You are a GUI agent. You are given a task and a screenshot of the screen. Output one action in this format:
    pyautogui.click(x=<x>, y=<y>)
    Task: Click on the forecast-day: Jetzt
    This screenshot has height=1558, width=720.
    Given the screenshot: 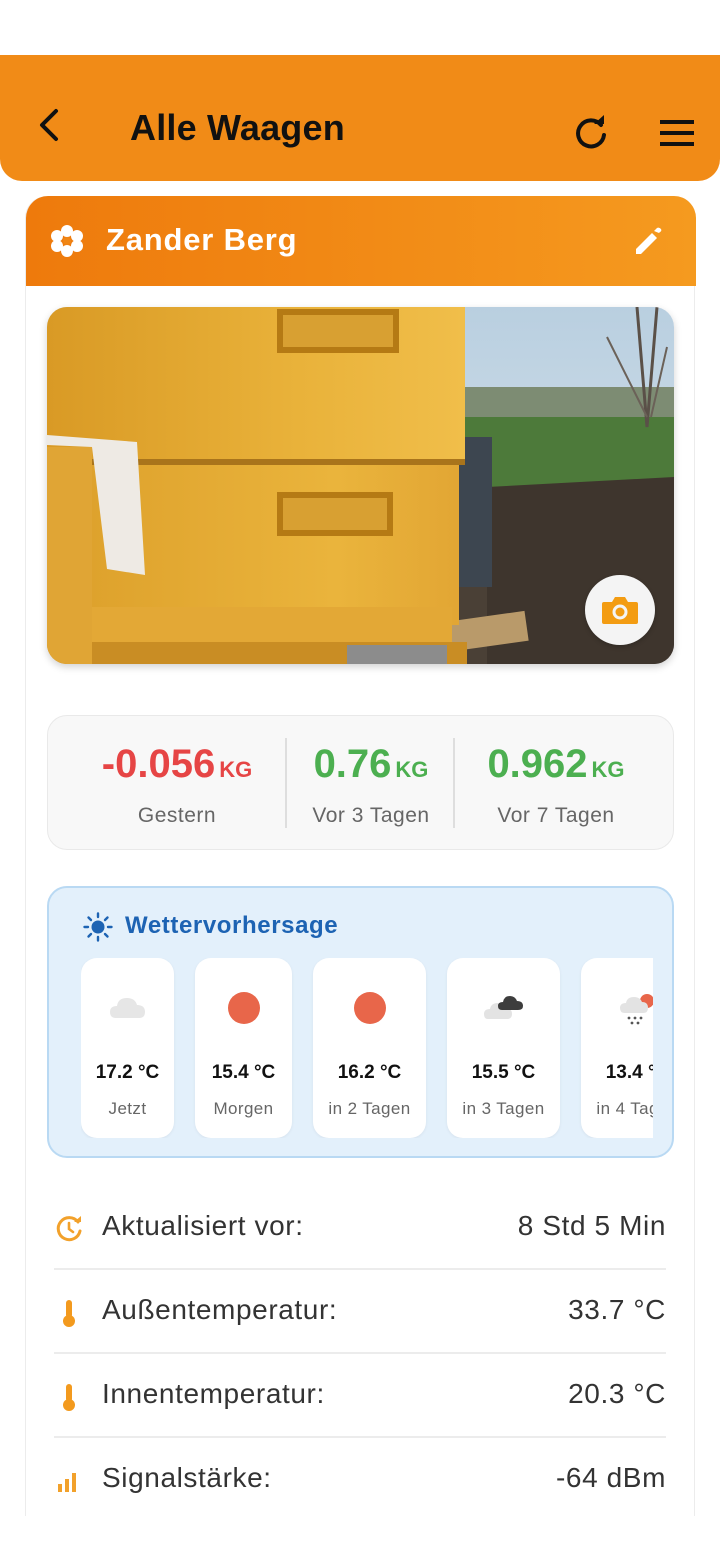 What is the action you would take?
    pyautogui.click(x=127, y=1108)
    